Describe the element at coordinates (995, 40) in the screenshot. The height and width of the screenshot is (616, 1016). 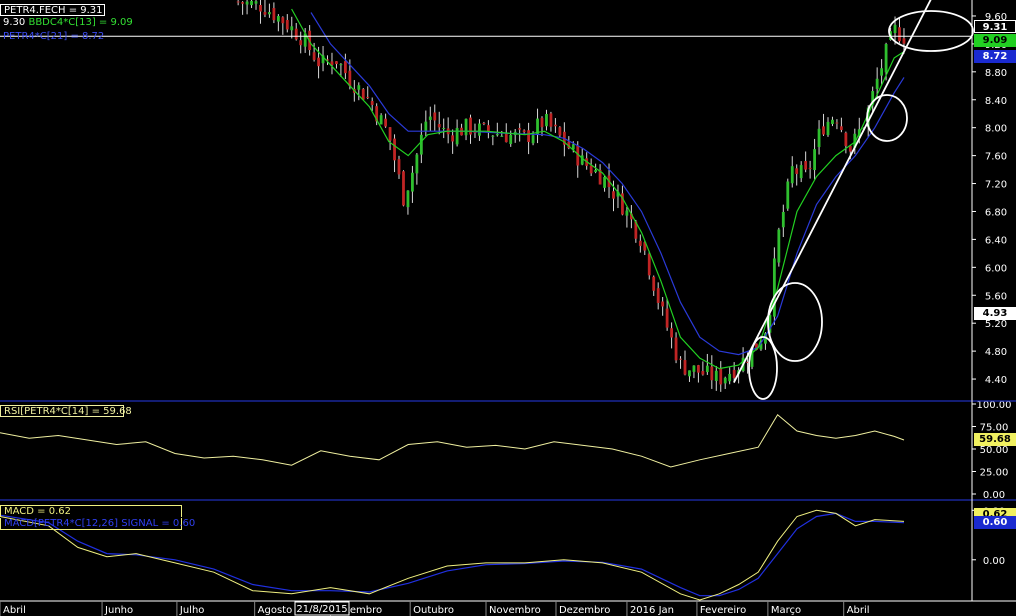
I see `ma-green-badge: 9.09` at that location.